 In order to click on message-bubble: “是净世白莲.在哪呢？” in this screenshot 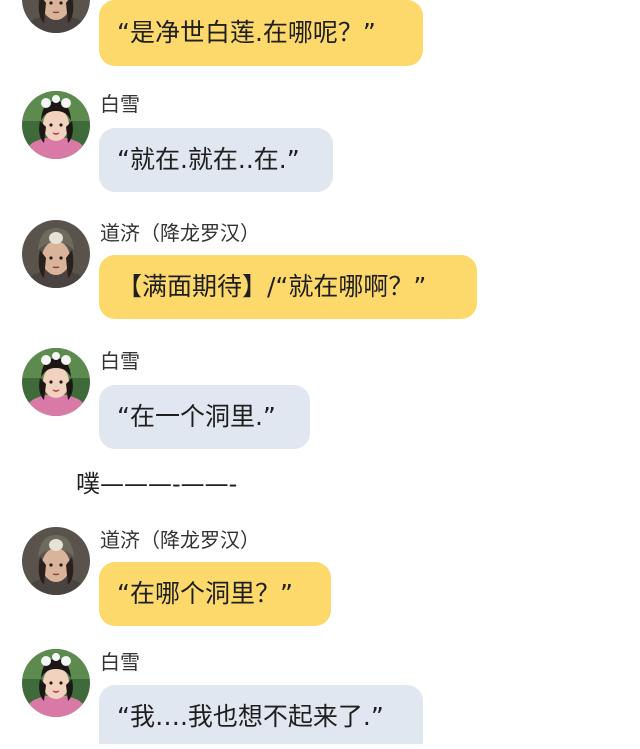, I will do `click(261, 33)`.